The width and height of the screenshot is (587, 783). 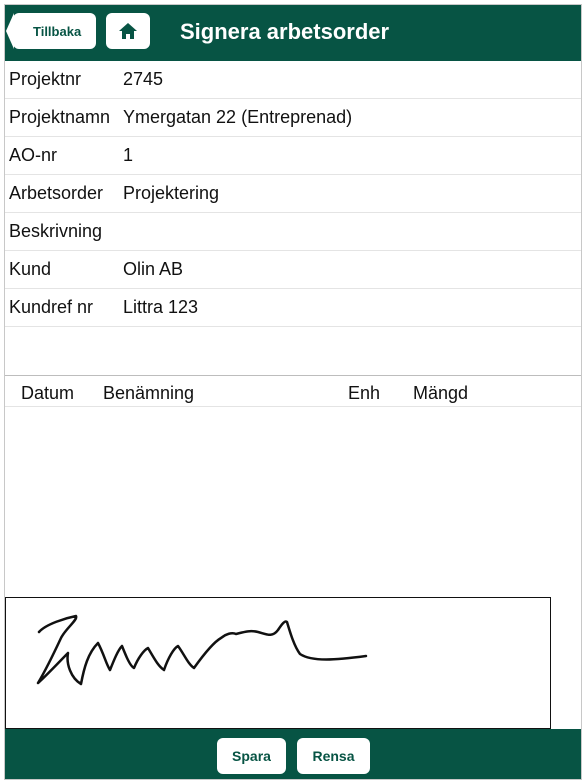 What do you see at coordinates (128, 155) in the screenshot?
I see `info-value: 1` at bounding box center [128, 155].